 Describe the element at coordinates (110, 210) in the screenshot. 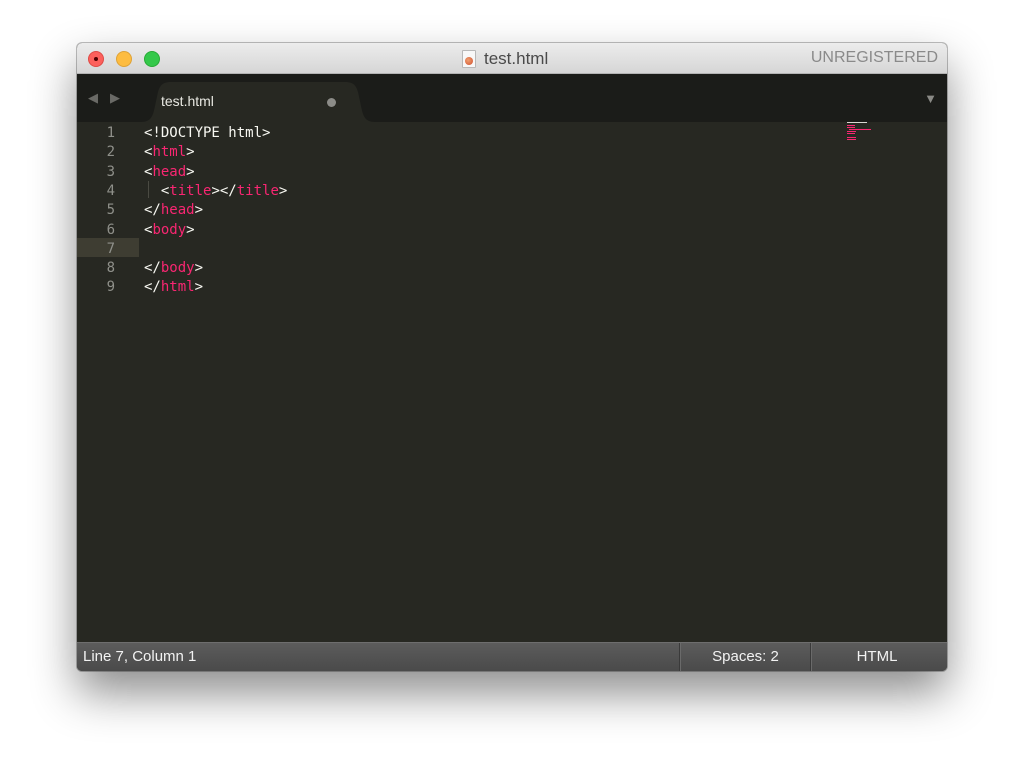

I see `line-number: 5` at that location.